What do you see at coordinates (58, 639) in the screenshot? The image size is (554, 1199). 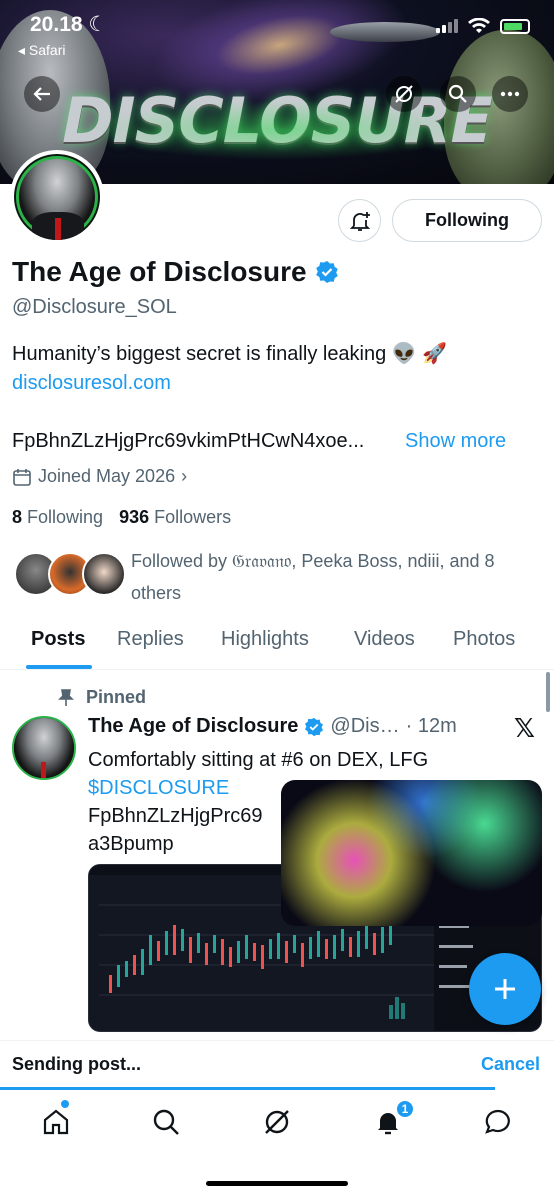 I see `tab-posts: Posts` at bounding box center [58, 639].